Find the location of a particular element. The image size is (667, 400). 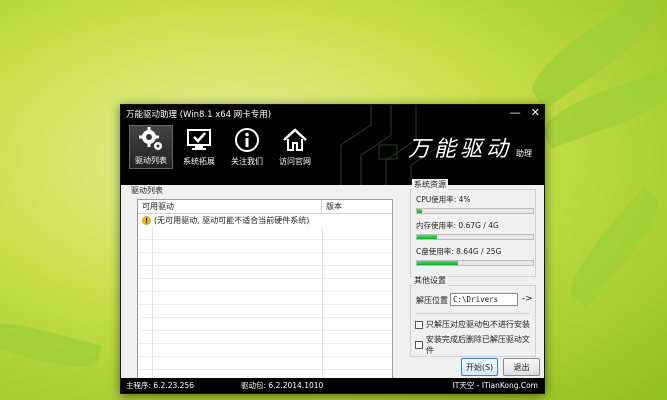

tab-system-extend: 系统拓展 is located at coordinates (199, 147).